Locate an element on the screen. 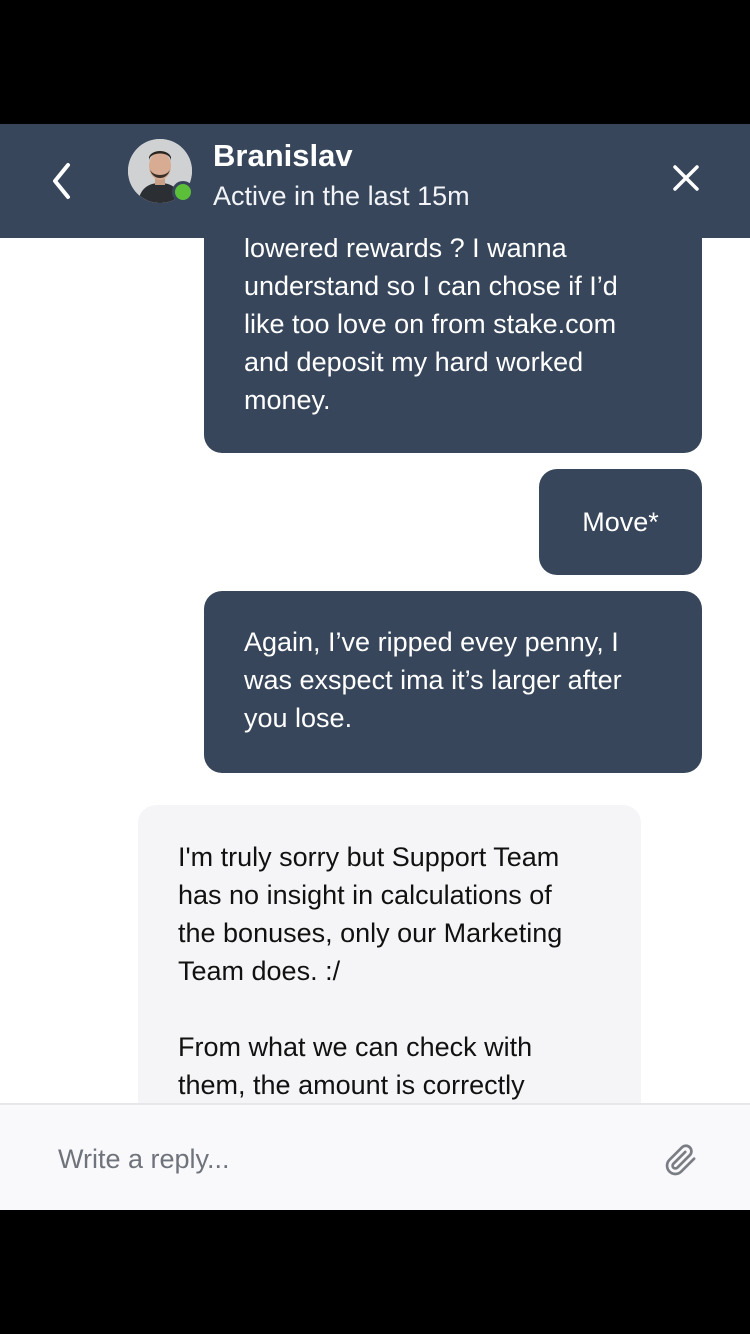  back-button is located at coordinates (62, 181).